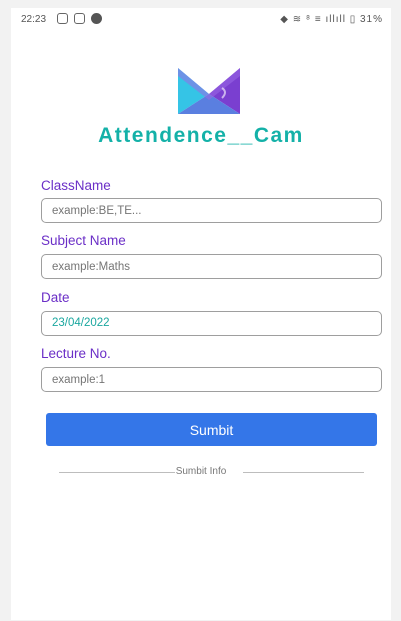 The height and width of the screenshot is (621, 401). What do you see at coordinates (211, 323) in the screenshot?
I see `date-input: 23/04/2022` at bounding box center [211, 323].